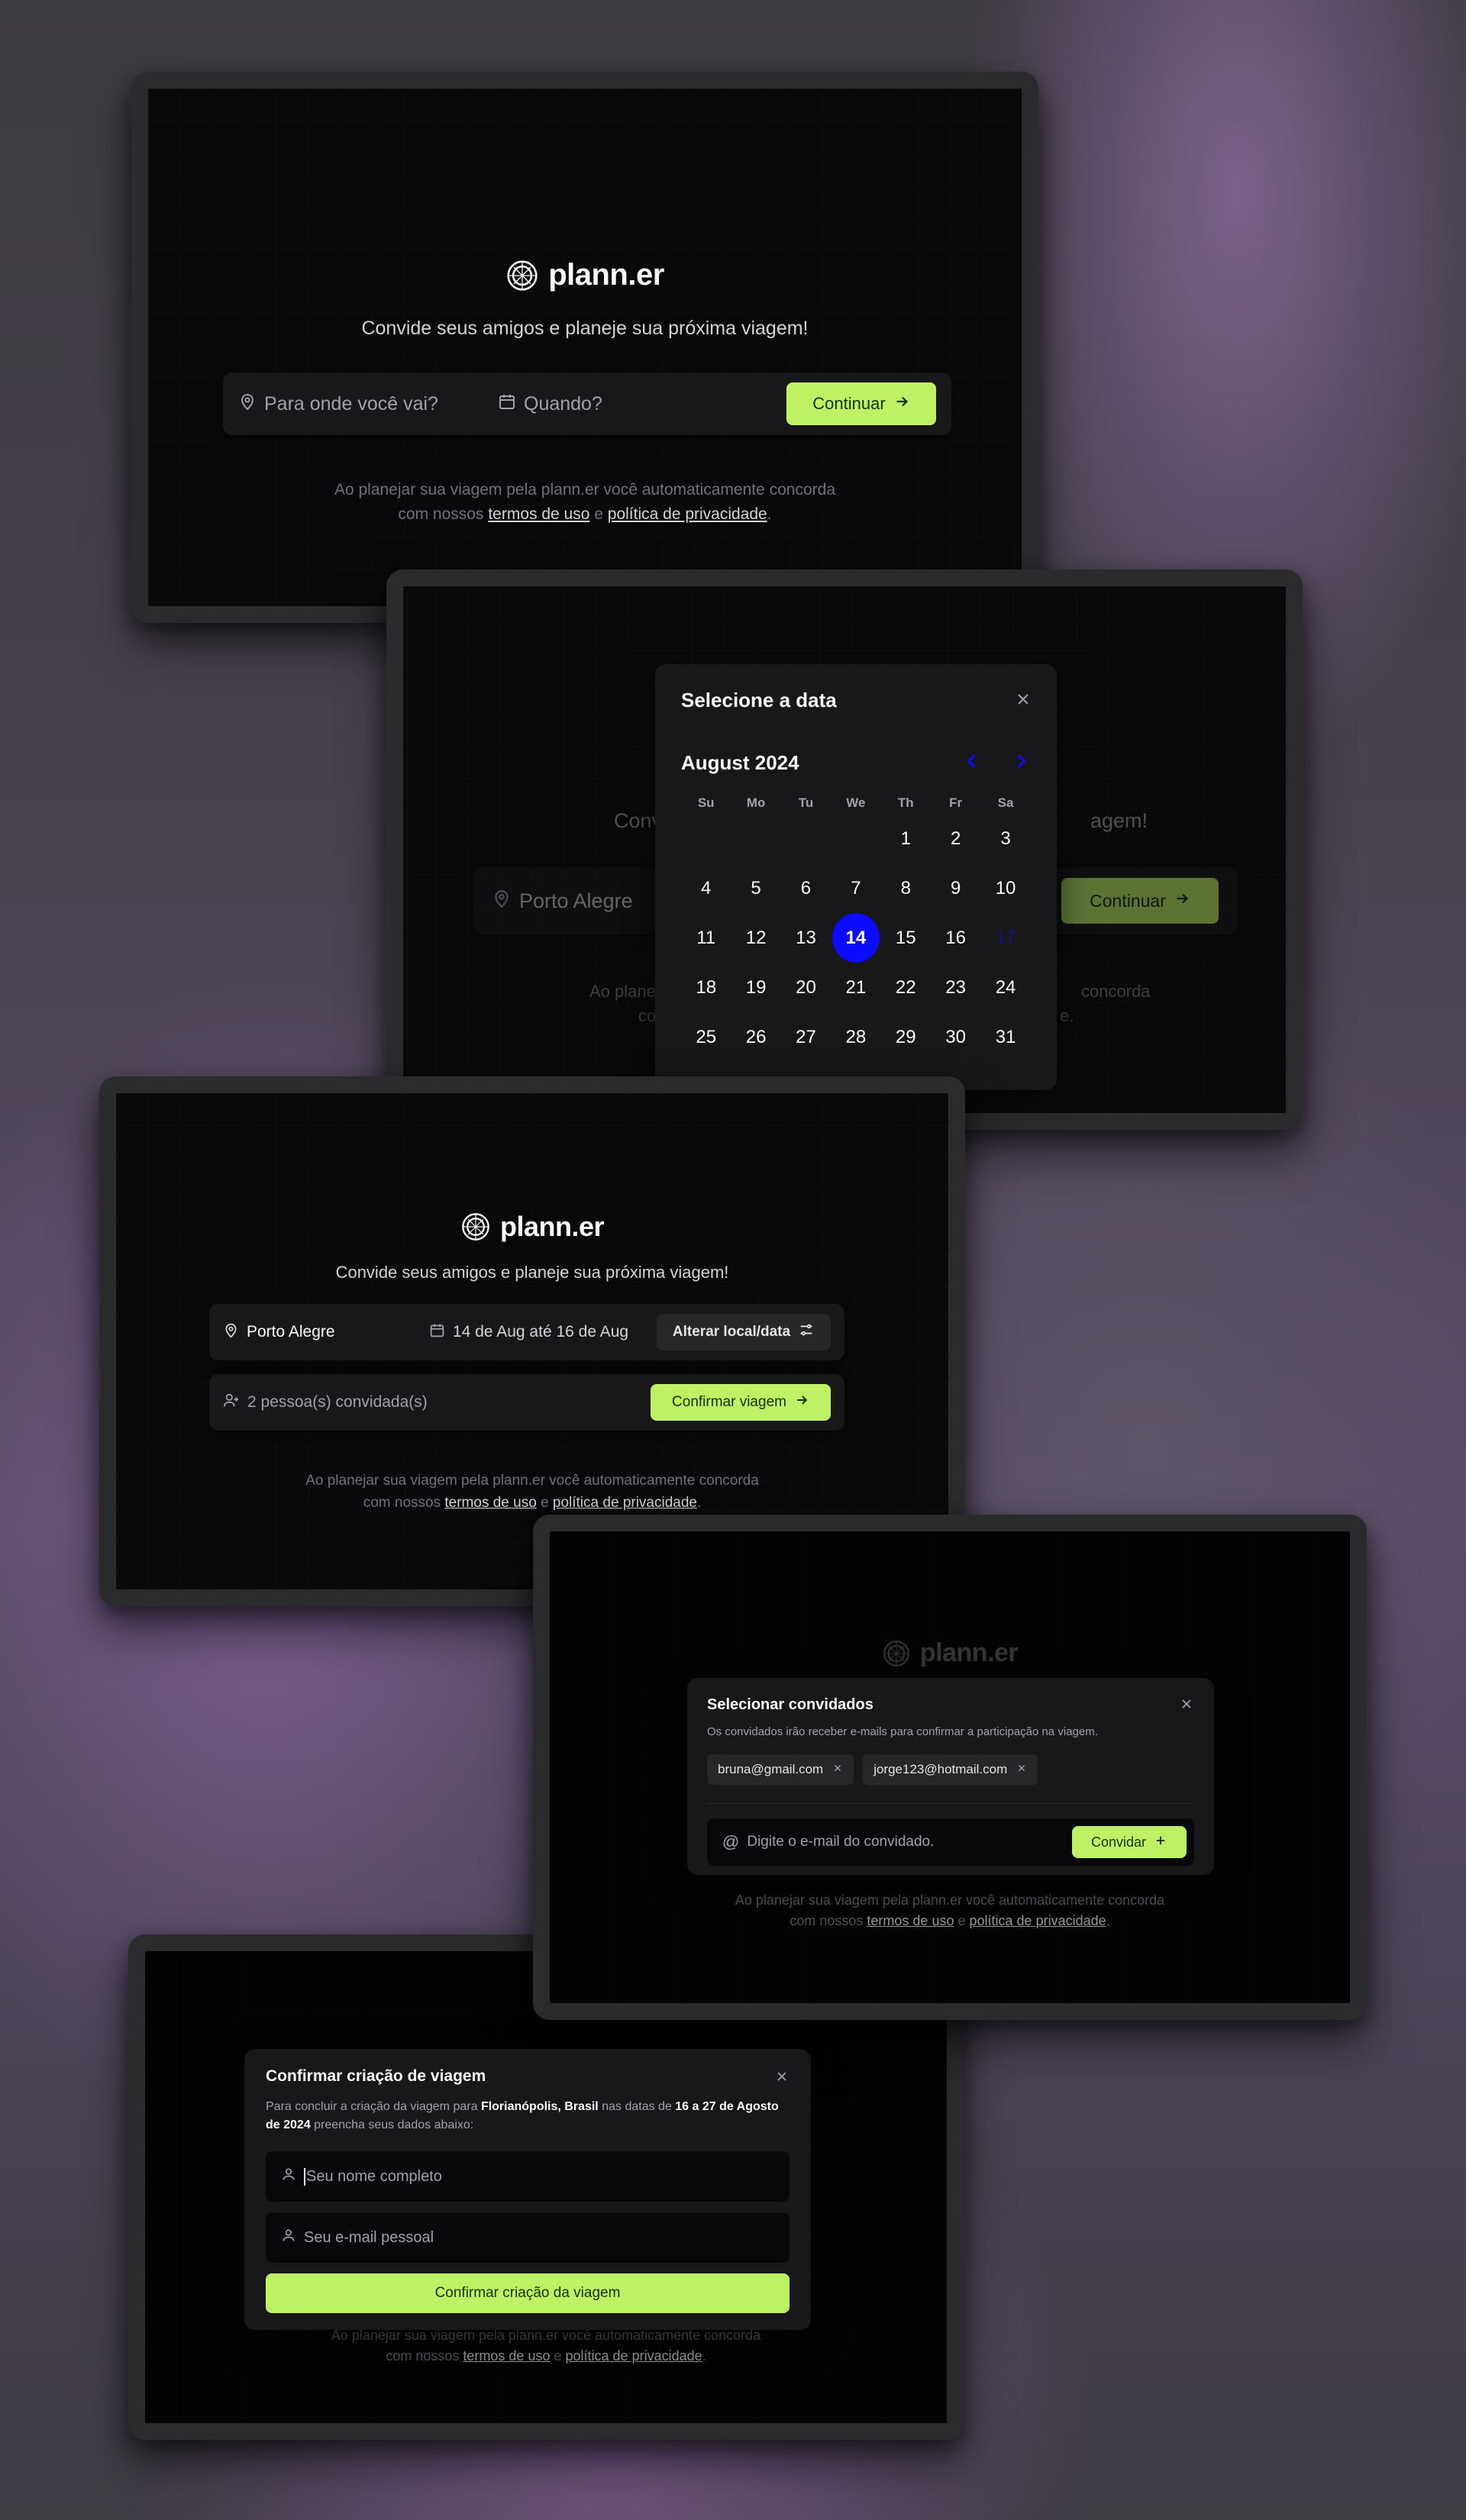  What do you see at coordinates (755, 1037) in the screenshot?
I see `calendar-day: 26` at bounding box center [755, 1037].